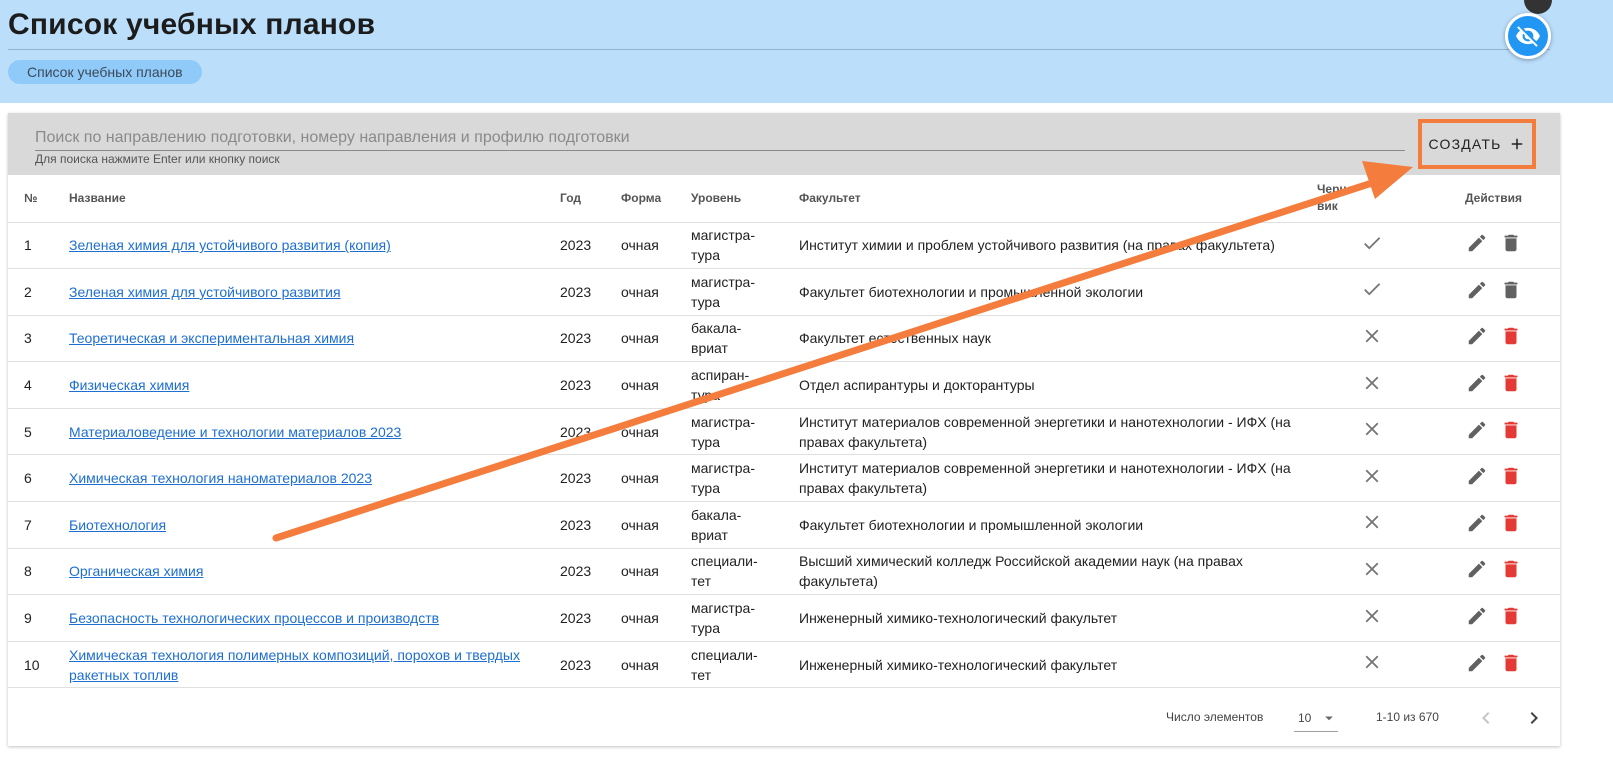 This screenshot has height=771, width=1613. What do you see at coordinates (1058, 199) in the screenshot?
I see `header-faculty: Факультет` at bounding box center [1058, 199].